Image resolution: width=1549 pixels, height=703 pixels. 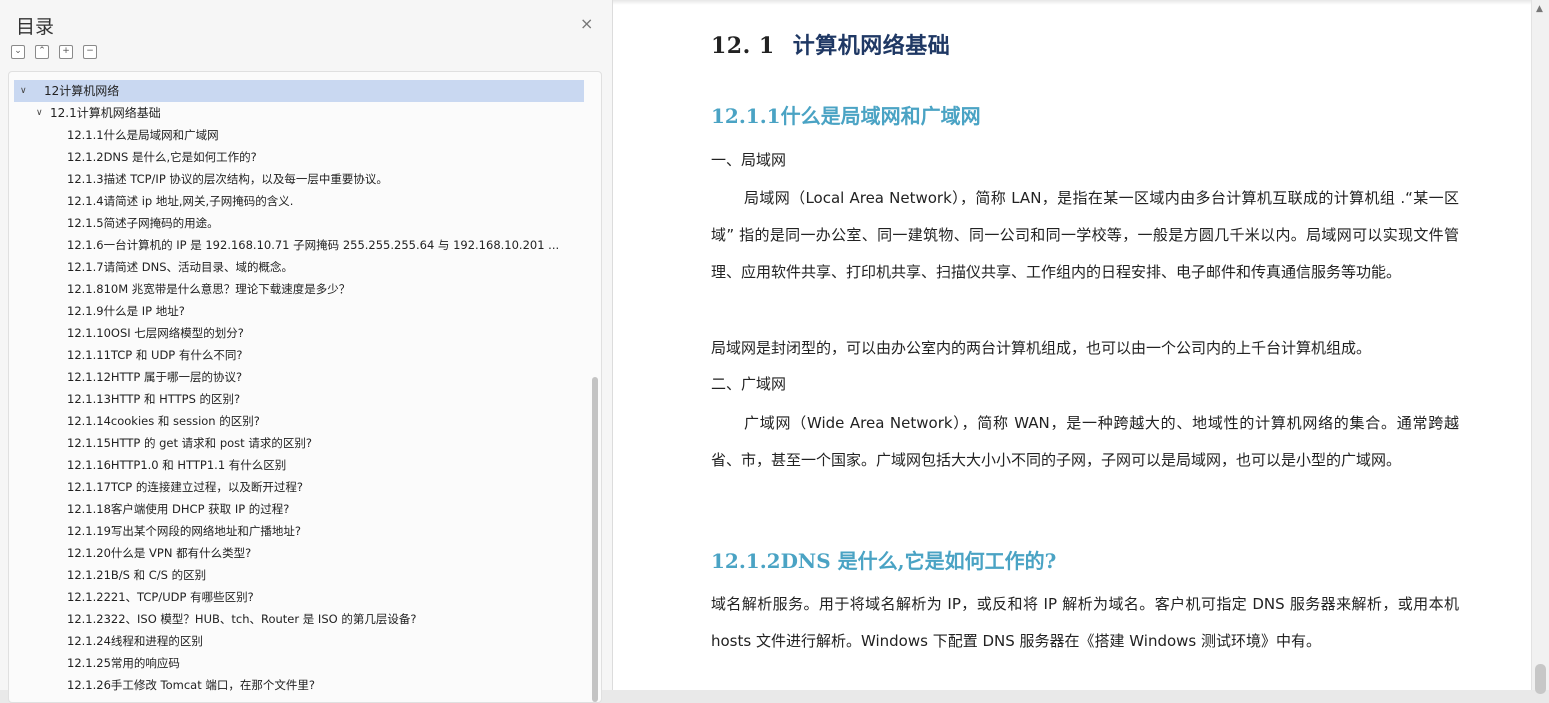 I want to click on toc-item: 12.1.9什么是 IP 地址?, so click(x=299, y=311).